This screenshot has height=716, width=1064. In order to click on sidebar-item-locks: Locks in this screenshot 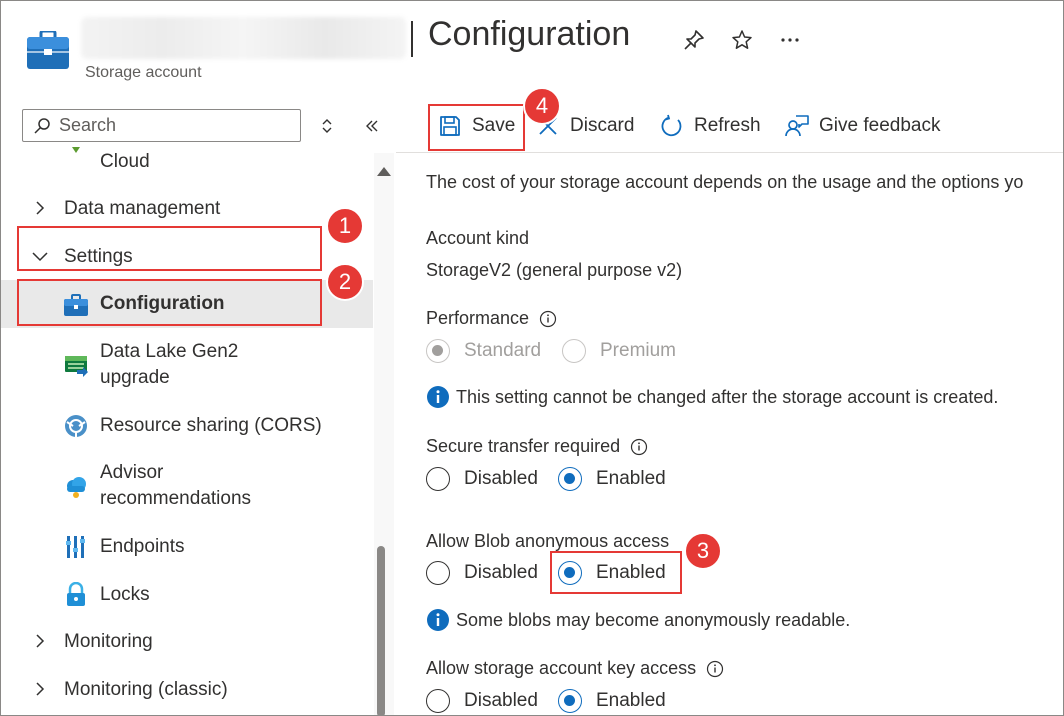, I will do `click(187, 595)`.